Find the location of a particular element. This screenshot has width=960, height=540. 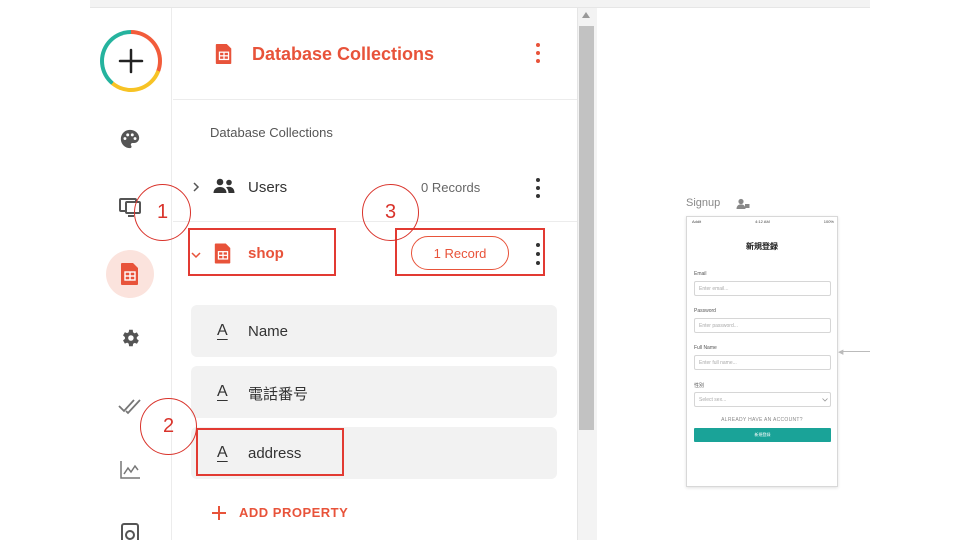

scroll-up-arrow is located at coordinates (586, 15).